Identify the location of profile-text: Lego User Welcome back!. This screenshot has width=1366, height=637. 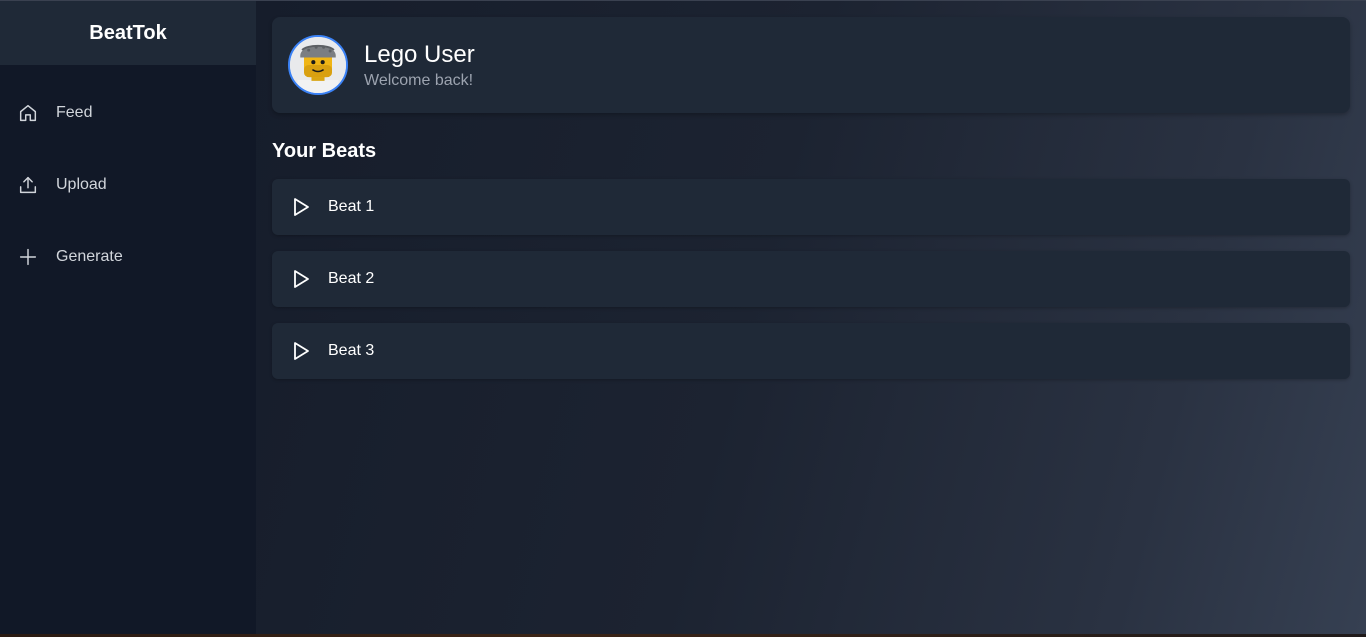
(419, 65).